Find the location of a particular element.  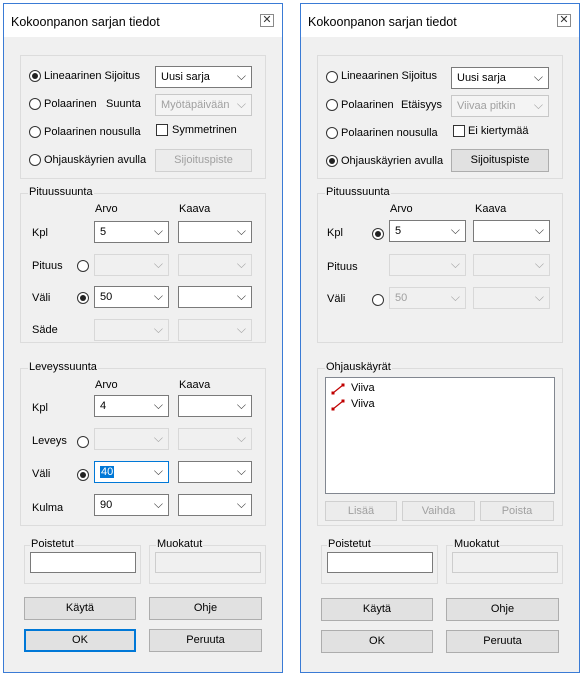

radius-label: Säde is located at coordinates (45, 330).